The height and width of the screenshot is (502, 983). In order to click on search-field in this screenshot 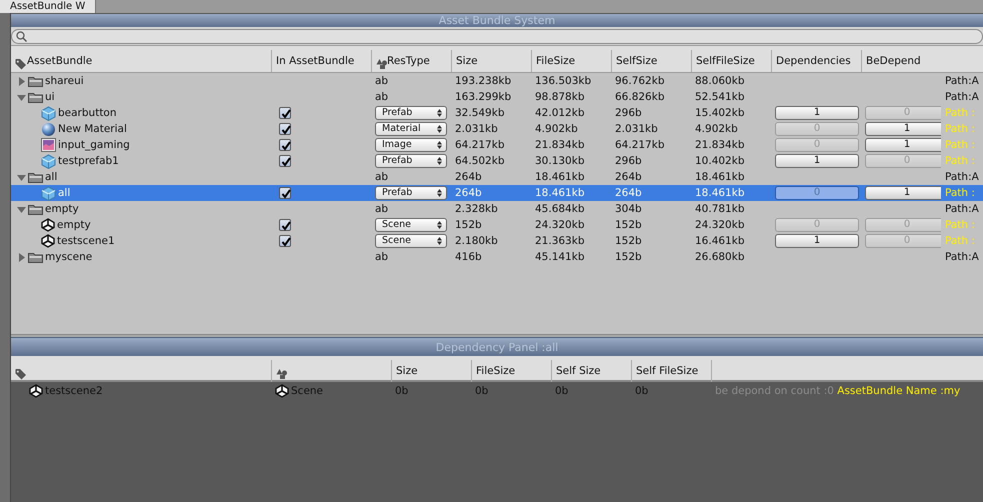, I will do `click(497, 36)`.